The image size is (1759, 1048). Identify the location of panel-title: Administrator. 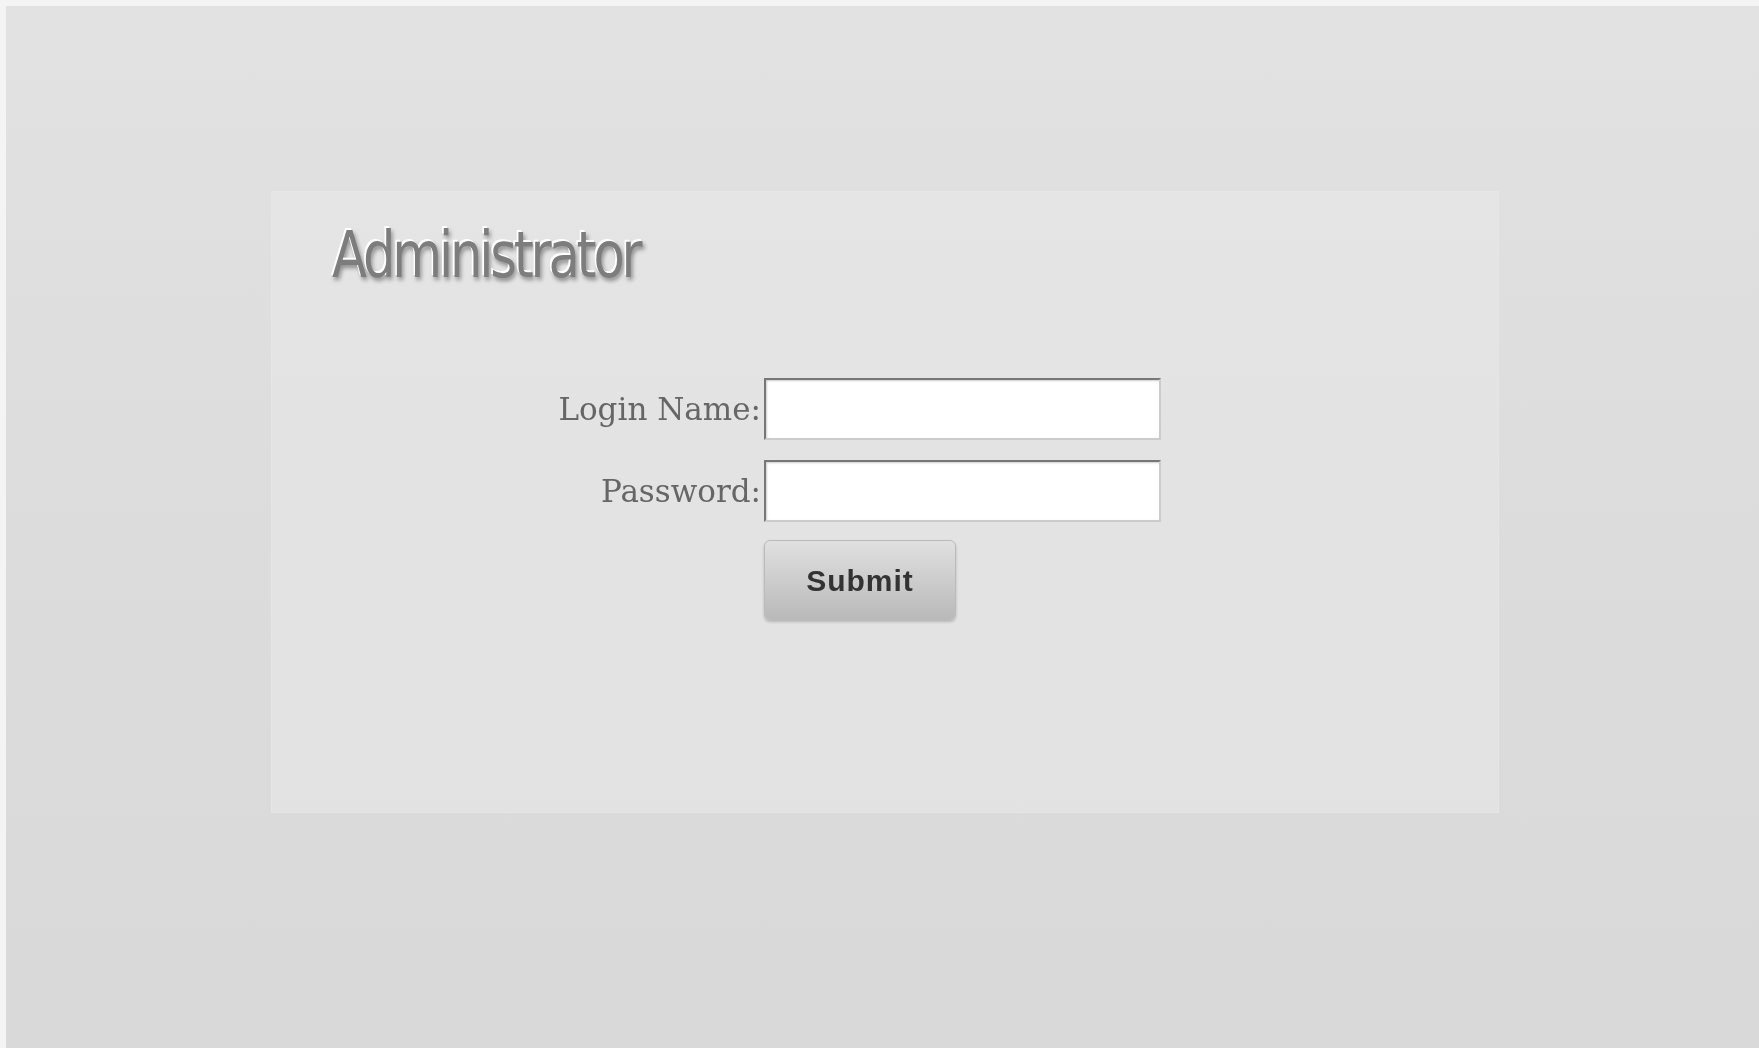
(486, 255).